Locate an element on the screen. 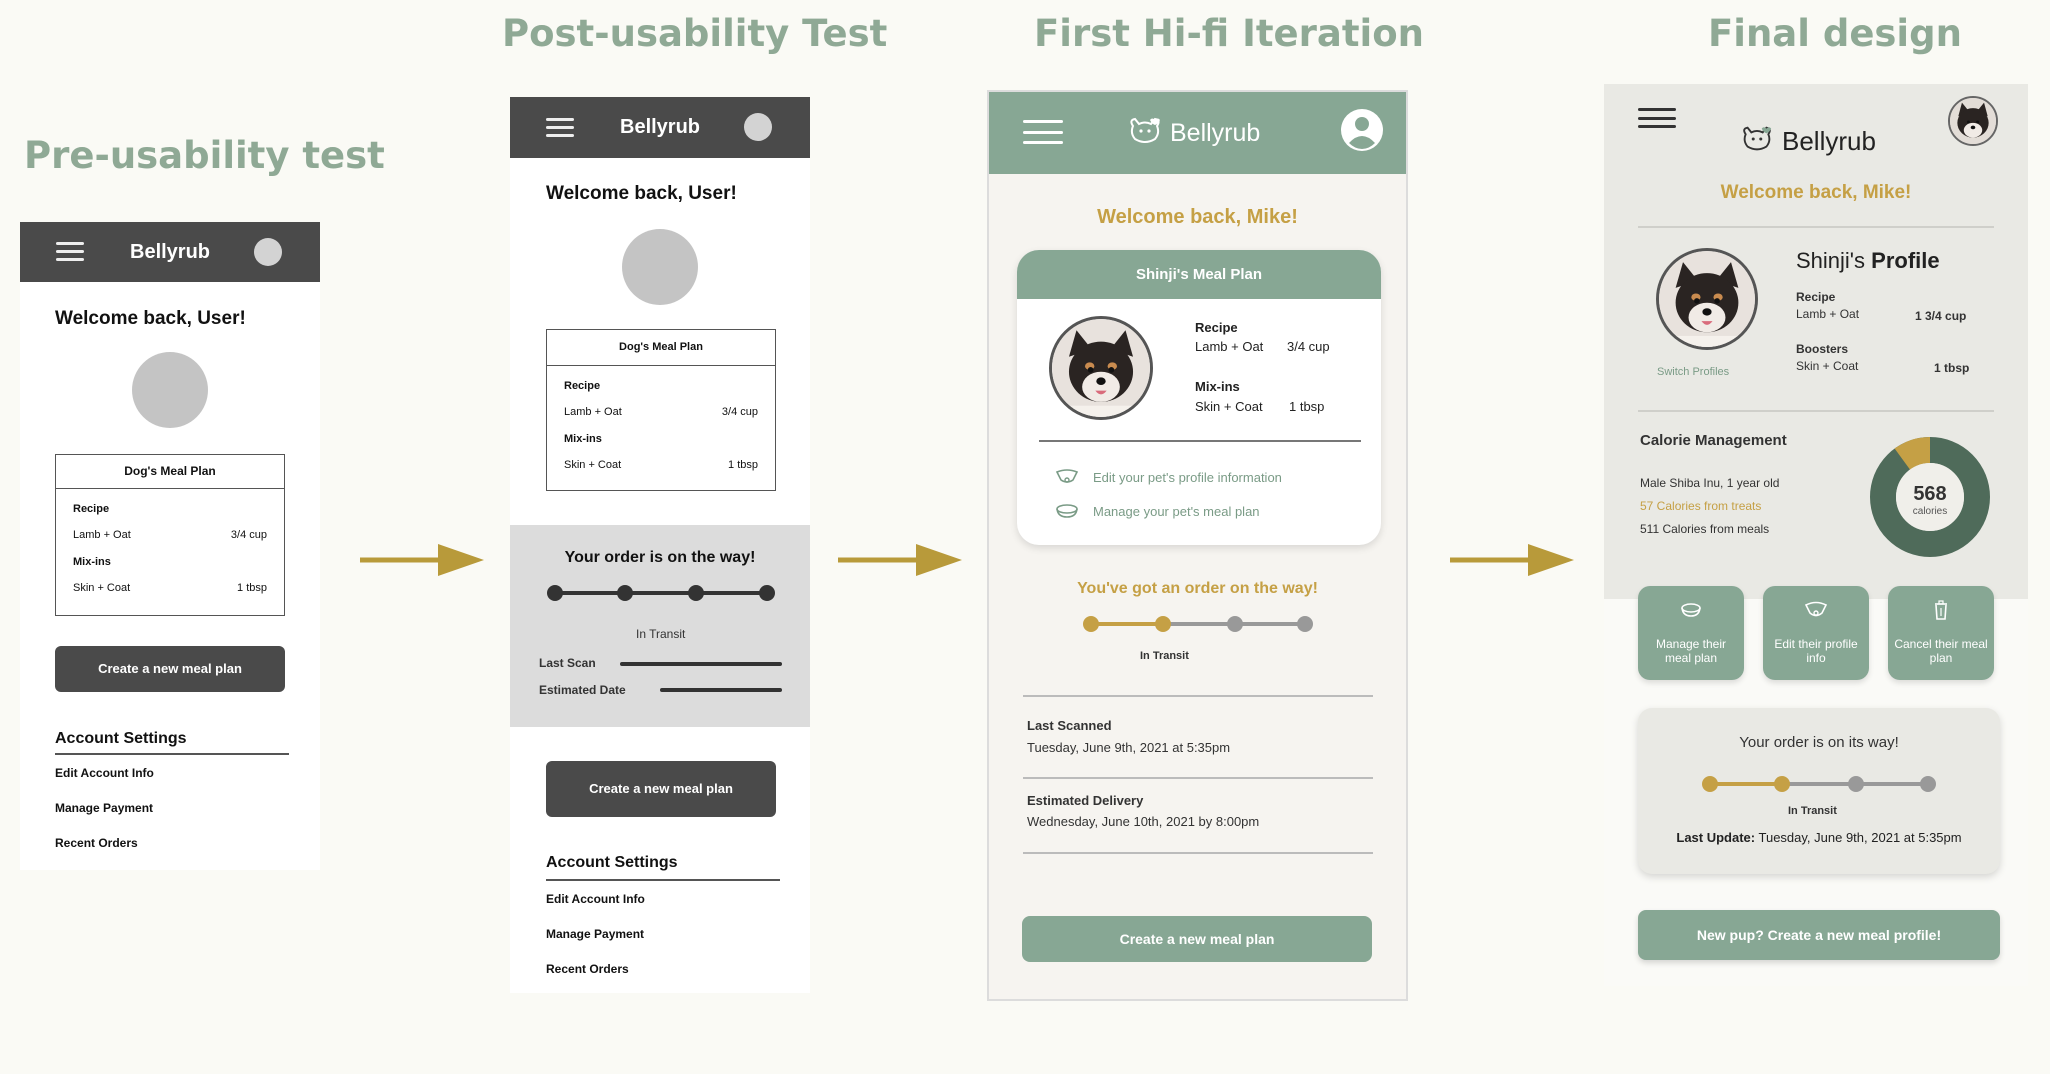  manage-meal-plan-label: Manage their meal plan is located at coordinates (1691, 651).